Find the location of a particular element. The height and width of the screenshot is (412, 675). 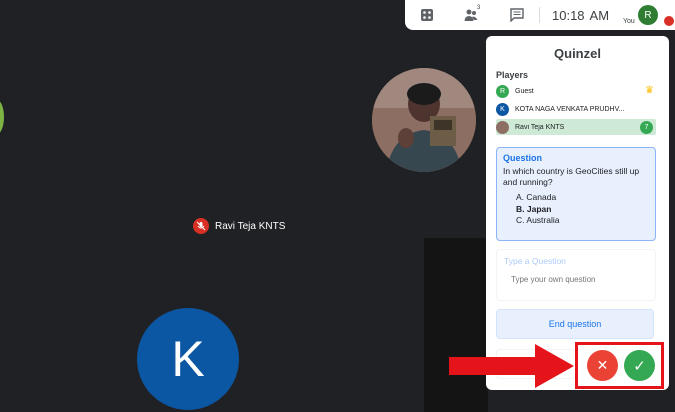

score-badge: 7 is located at coordinates (646, 127).